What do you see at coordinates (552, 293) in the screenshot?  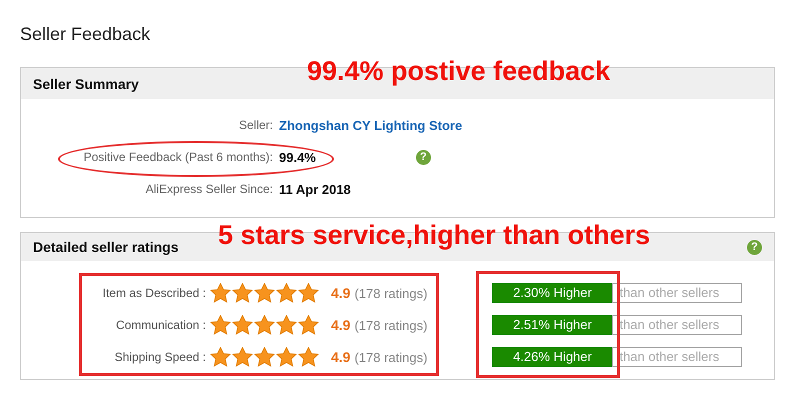 I see `comparison-badge: 2.30% Higher` at bounding box center [552, 293].